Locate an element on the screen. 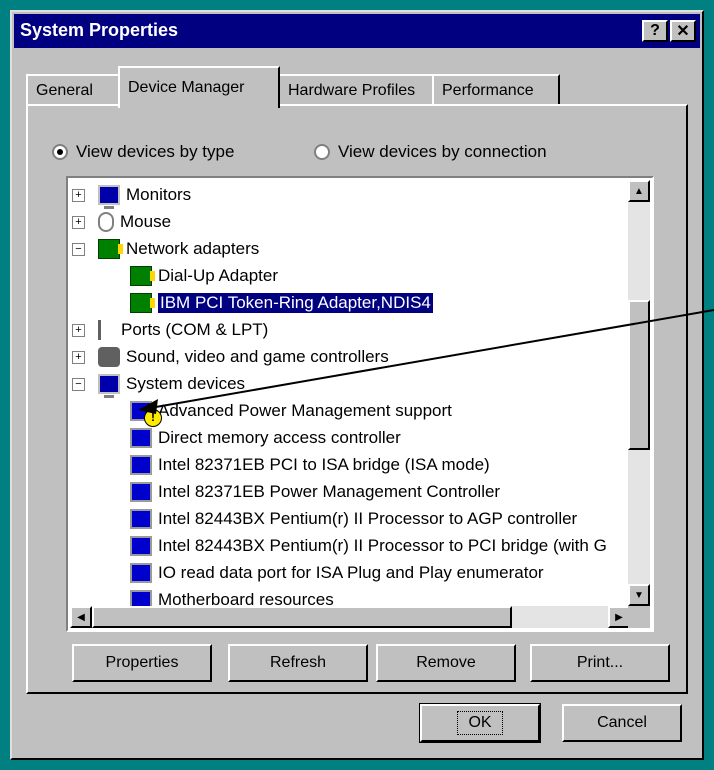 Image resolution: width=714 pixels, height=770 pixels. sound-icon is located at coordinates (109, 357).